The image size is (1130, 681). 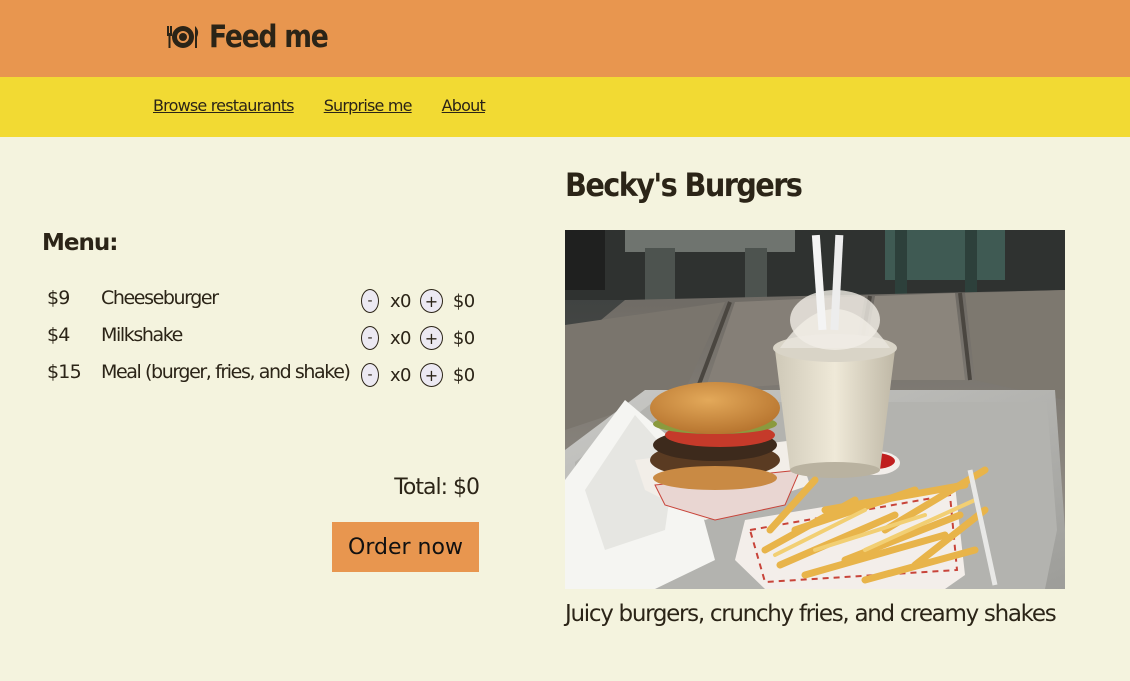 I want to click on brand-title: Feed me, so click(x=269, y=37).